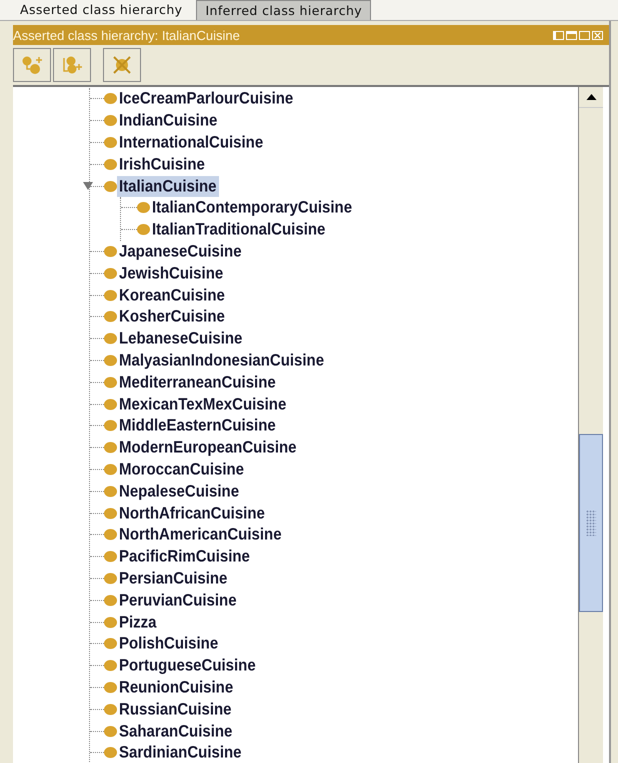 The image size is (618, 763). What do you see at coordinates (168, 643) in the screenshot?
I see `tree-item: PolishCuisine` at bounding box center [168, 643].